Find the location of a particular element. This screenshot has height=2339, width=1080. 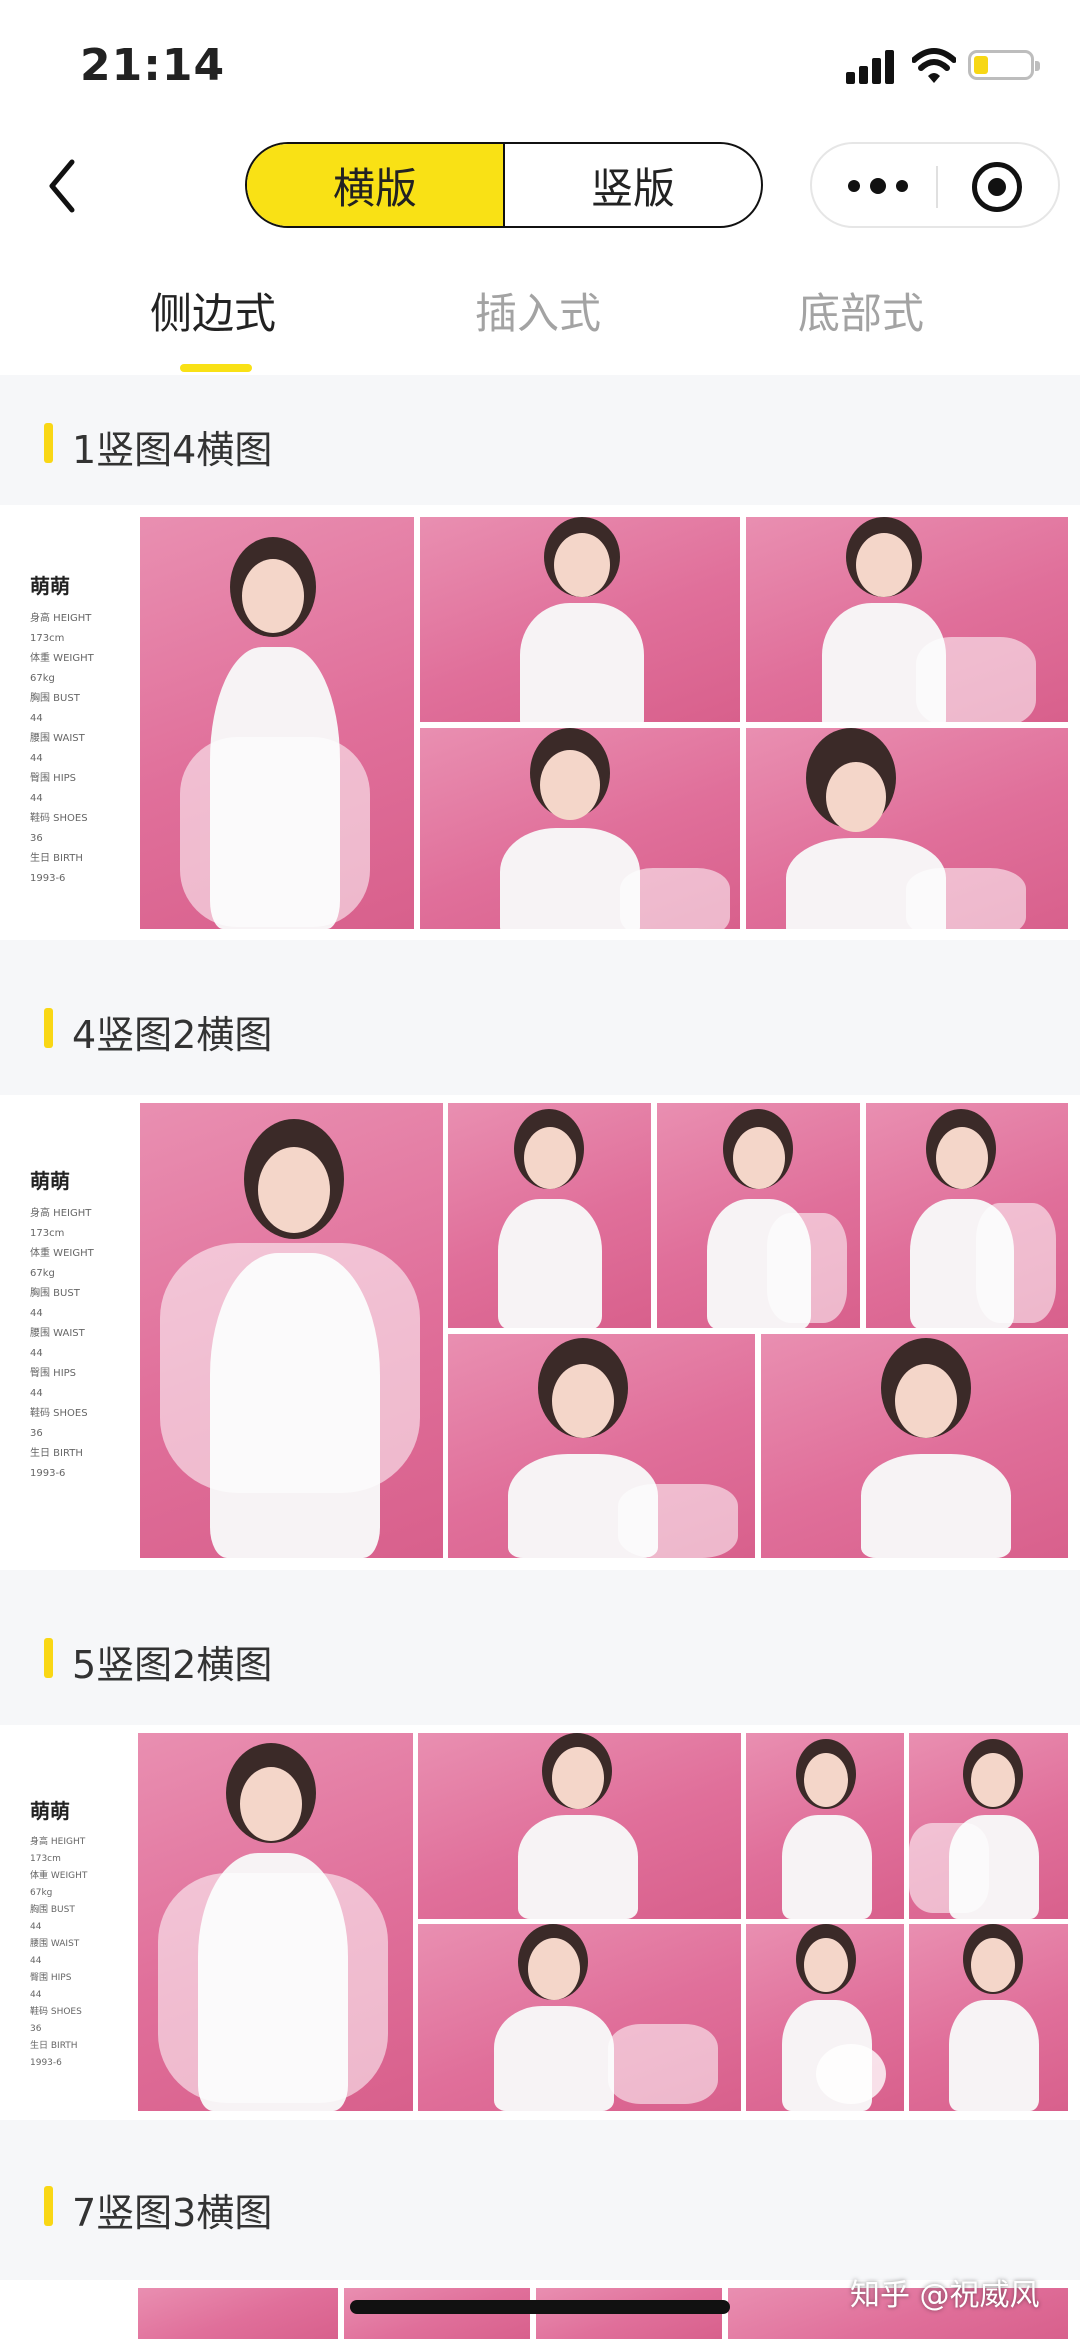

status-time: 21:14 is located at coordinates (153, 65).